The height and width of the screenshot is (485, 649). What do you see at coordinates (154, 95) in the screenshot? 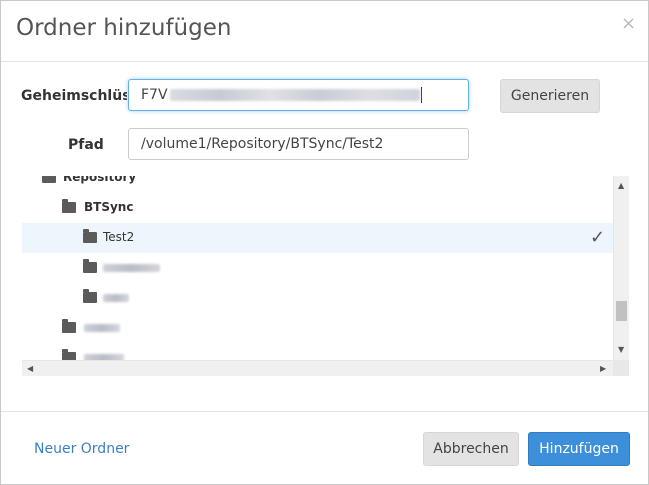
I see `secret-key-value: F7V` at bounding box center [154, 95].